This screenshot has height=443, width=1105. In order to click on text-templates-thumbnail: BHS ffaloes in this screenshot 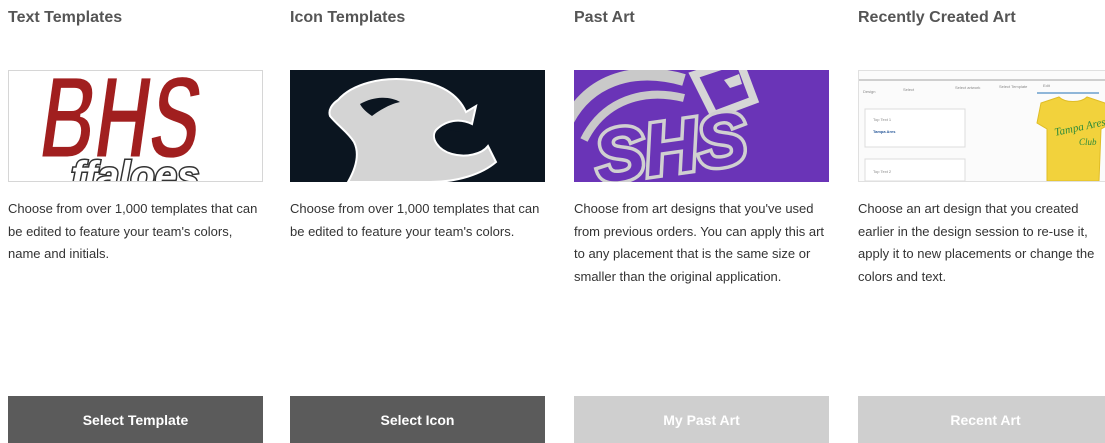, I will do `click(135, 126)`.